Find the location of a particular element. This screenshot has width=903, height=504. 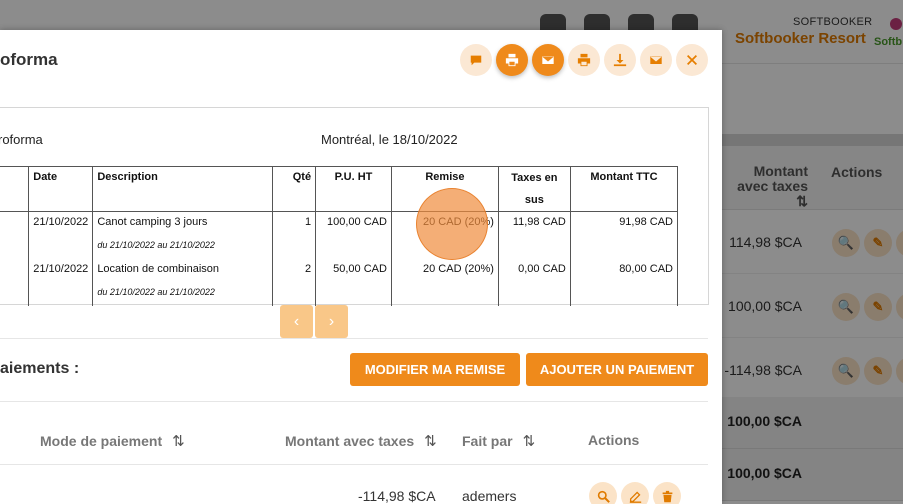

col-payment-amount: Montant avec taxes ⇅ is located at coordinates (361, 441).